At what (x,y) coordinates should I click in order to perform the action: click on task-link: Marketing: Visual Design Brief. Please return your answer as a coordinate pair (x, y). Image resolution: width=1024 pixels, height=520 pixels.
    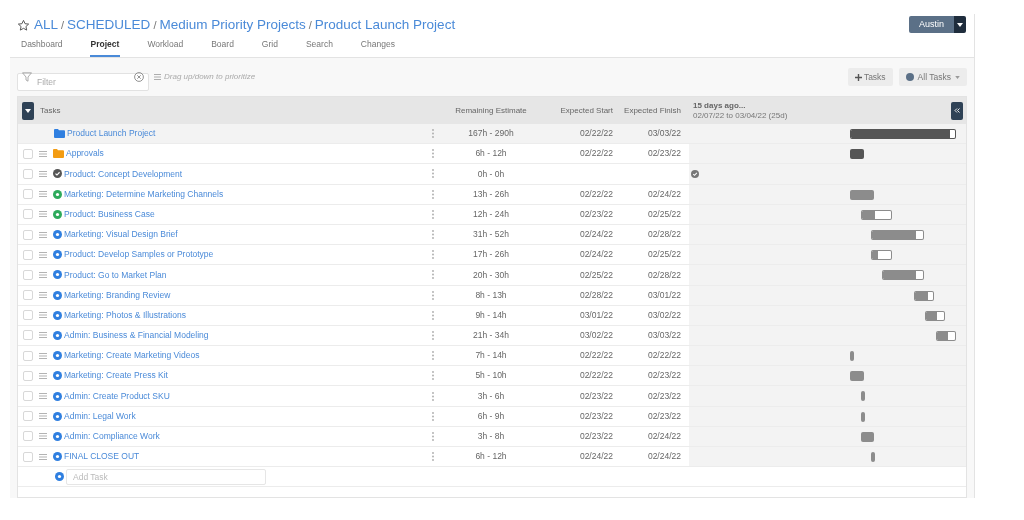
    Looking at the image, I should click on (121, 234).